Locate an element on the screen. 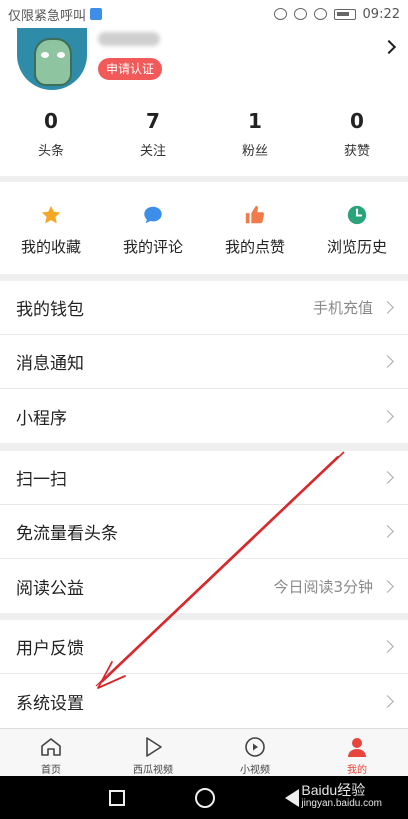 This screenshot has width=408, height=819. tab-small-video: 小视频 is located at coordinates (255, 752).